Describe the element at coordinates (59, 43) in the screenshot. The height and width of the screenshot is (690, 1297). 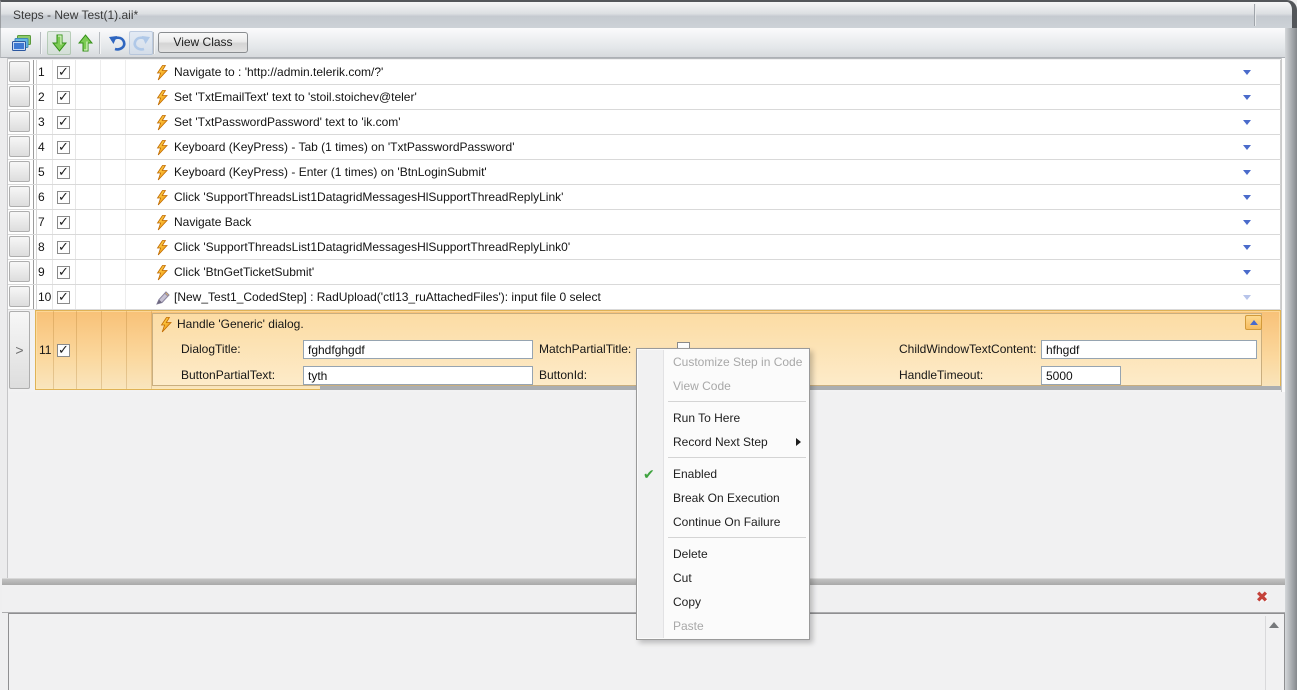
I see `move-step-down-button` at that location.